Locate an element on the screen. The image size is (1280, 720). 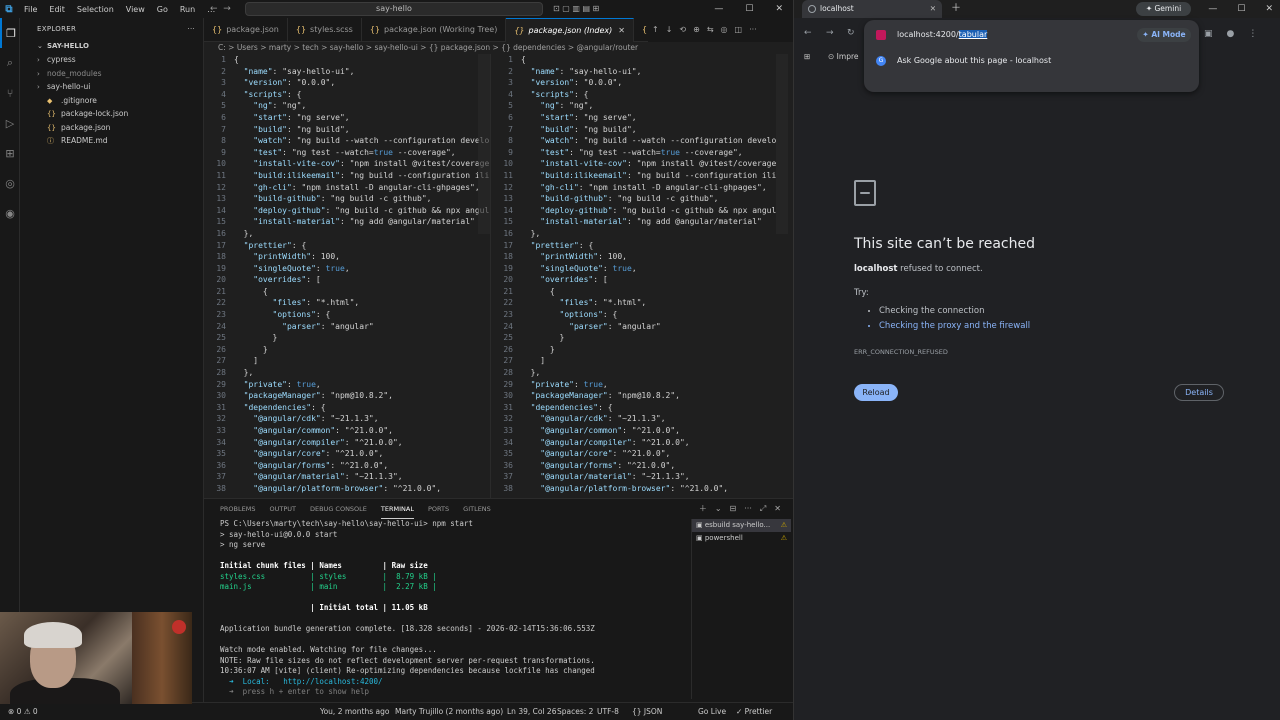
menu-icon: ⋮ is located at coordinates (1252, 34).